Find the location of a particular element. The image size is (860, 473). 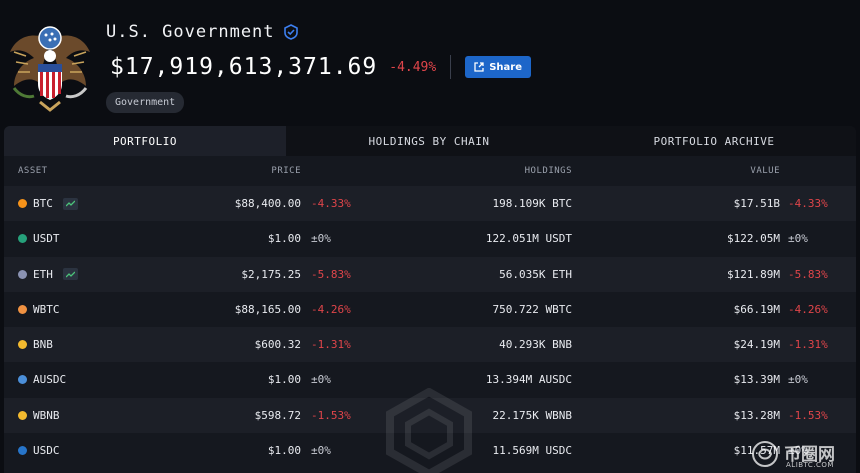

price-cell: $598.72 is located at coordinates (277, 415).